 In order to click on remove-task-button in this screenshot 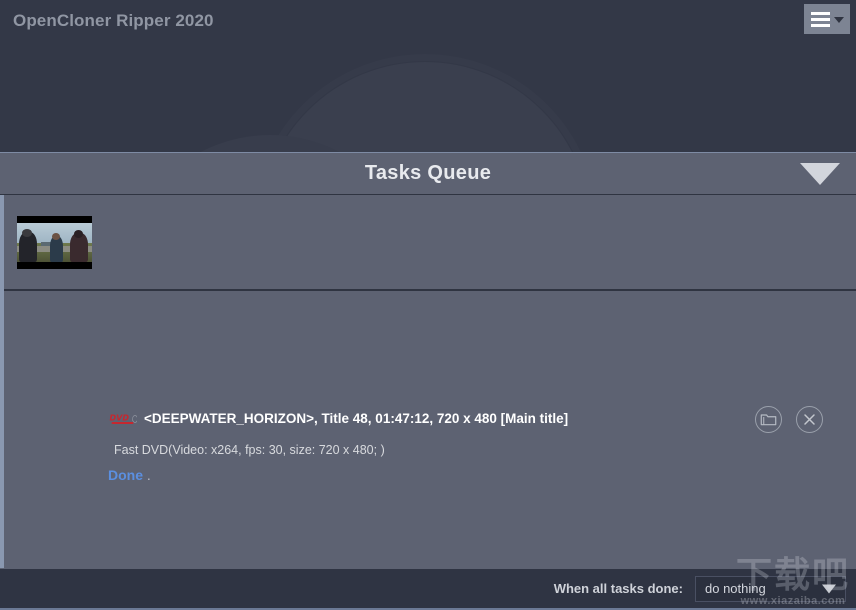, I will do `click(809, 419)`.